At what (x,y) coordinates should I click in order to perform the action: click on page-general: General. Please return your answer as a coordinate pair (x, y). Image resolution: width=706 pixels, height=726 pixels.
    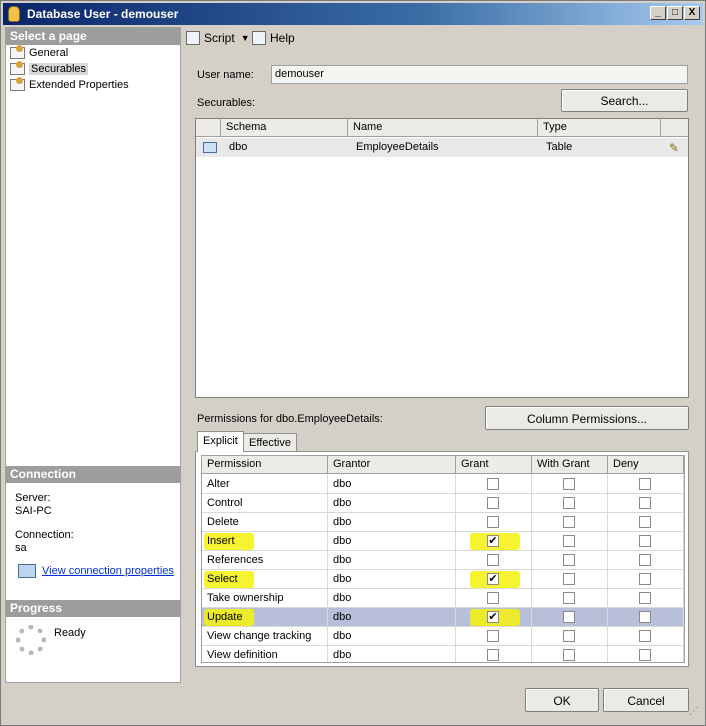
    Looking at the image, I should click on (39, 53).